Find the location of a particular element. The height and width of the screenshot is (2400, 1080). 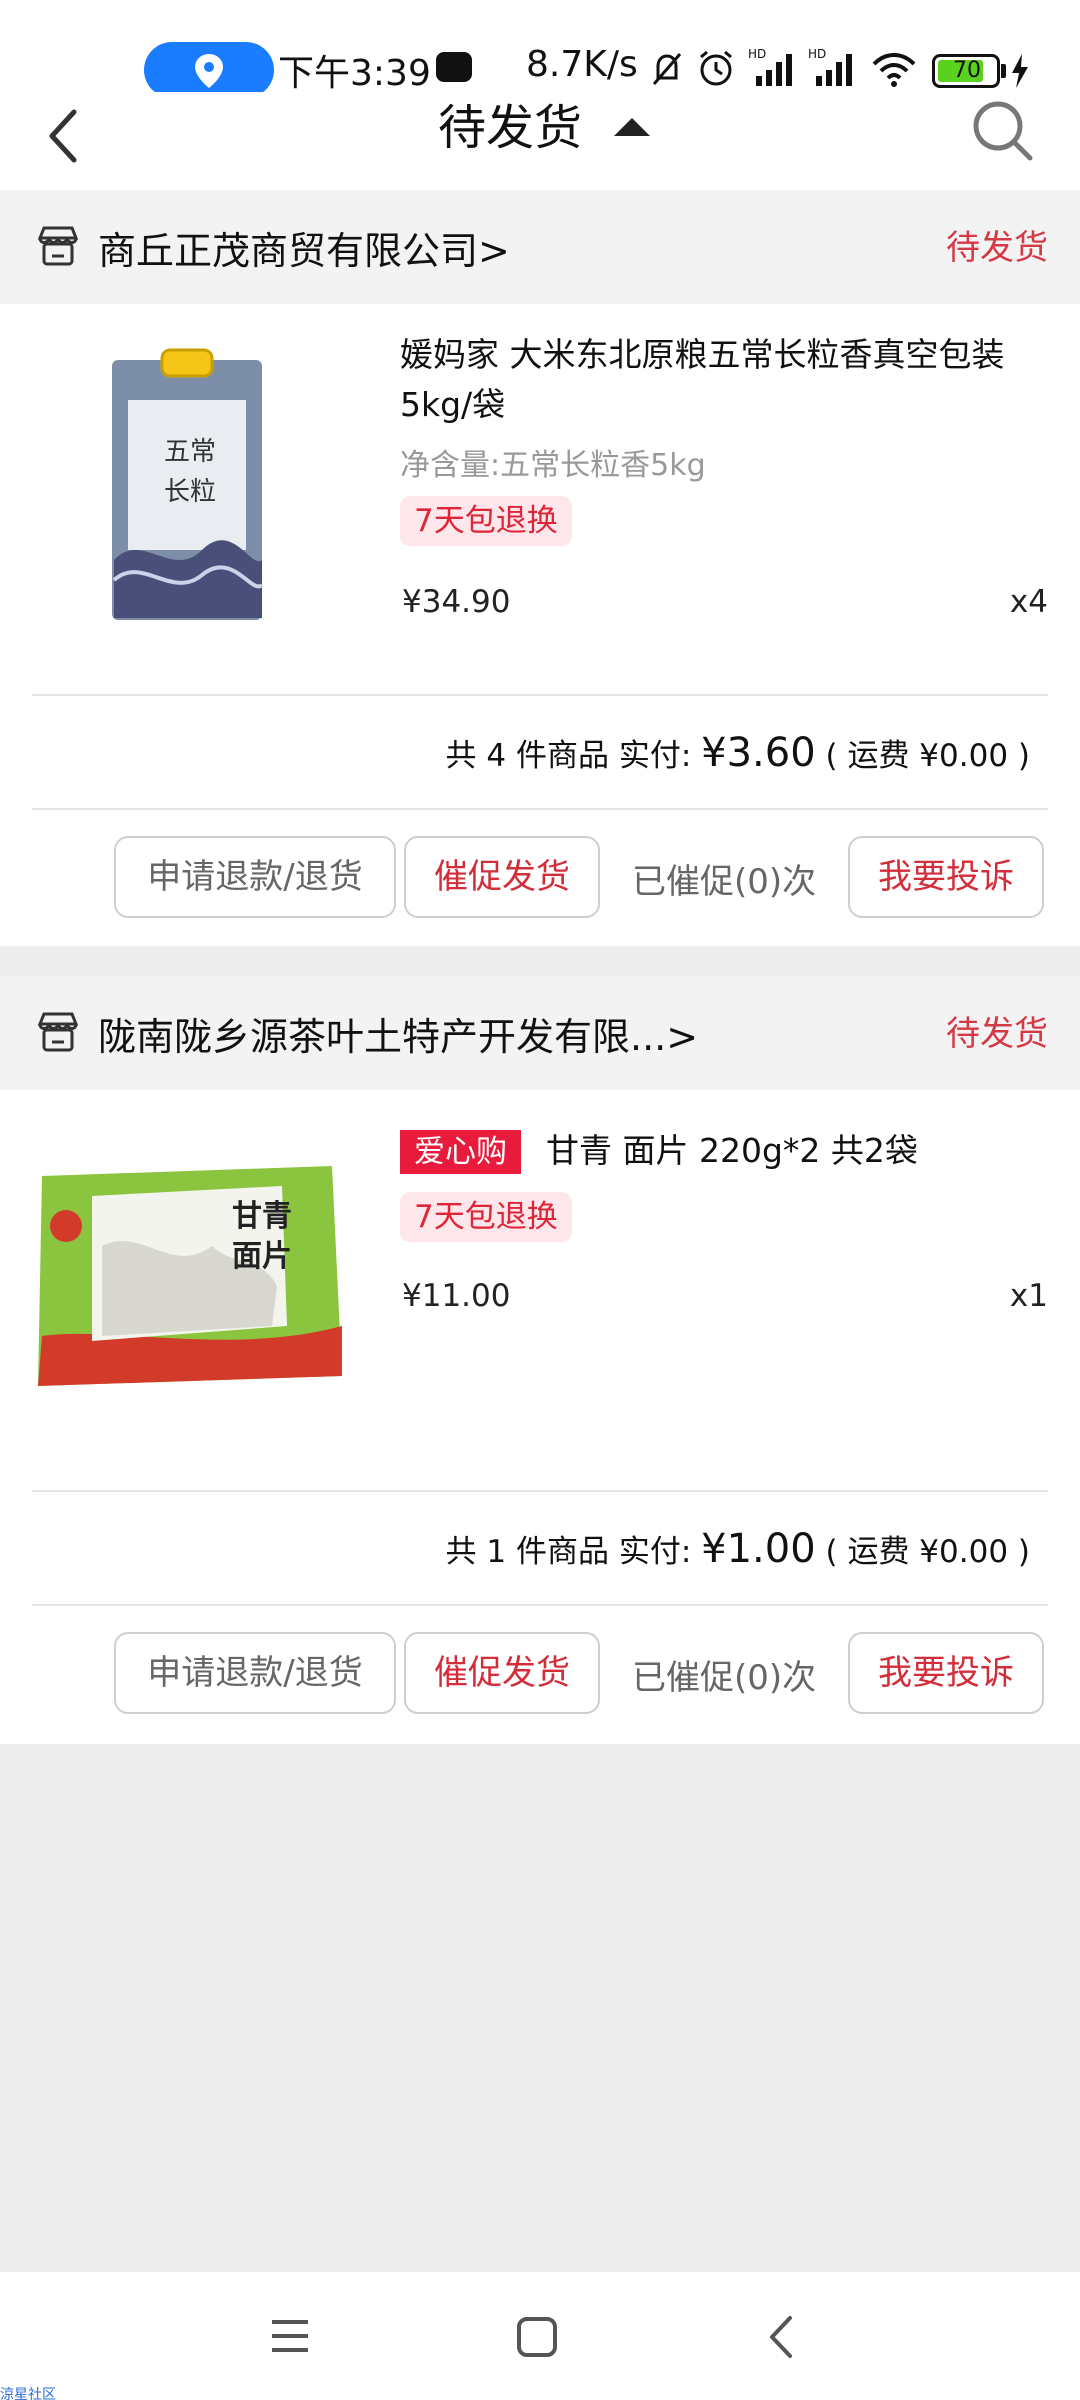

watermark: 涼星社区 is located at coordinates (28, 2393).